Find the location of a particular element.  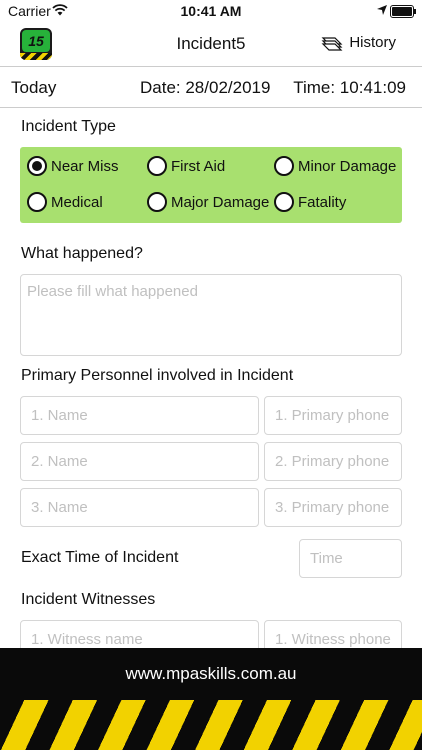

footer-url: www.mpaskills.com.au is located at coordinates (211, 674).